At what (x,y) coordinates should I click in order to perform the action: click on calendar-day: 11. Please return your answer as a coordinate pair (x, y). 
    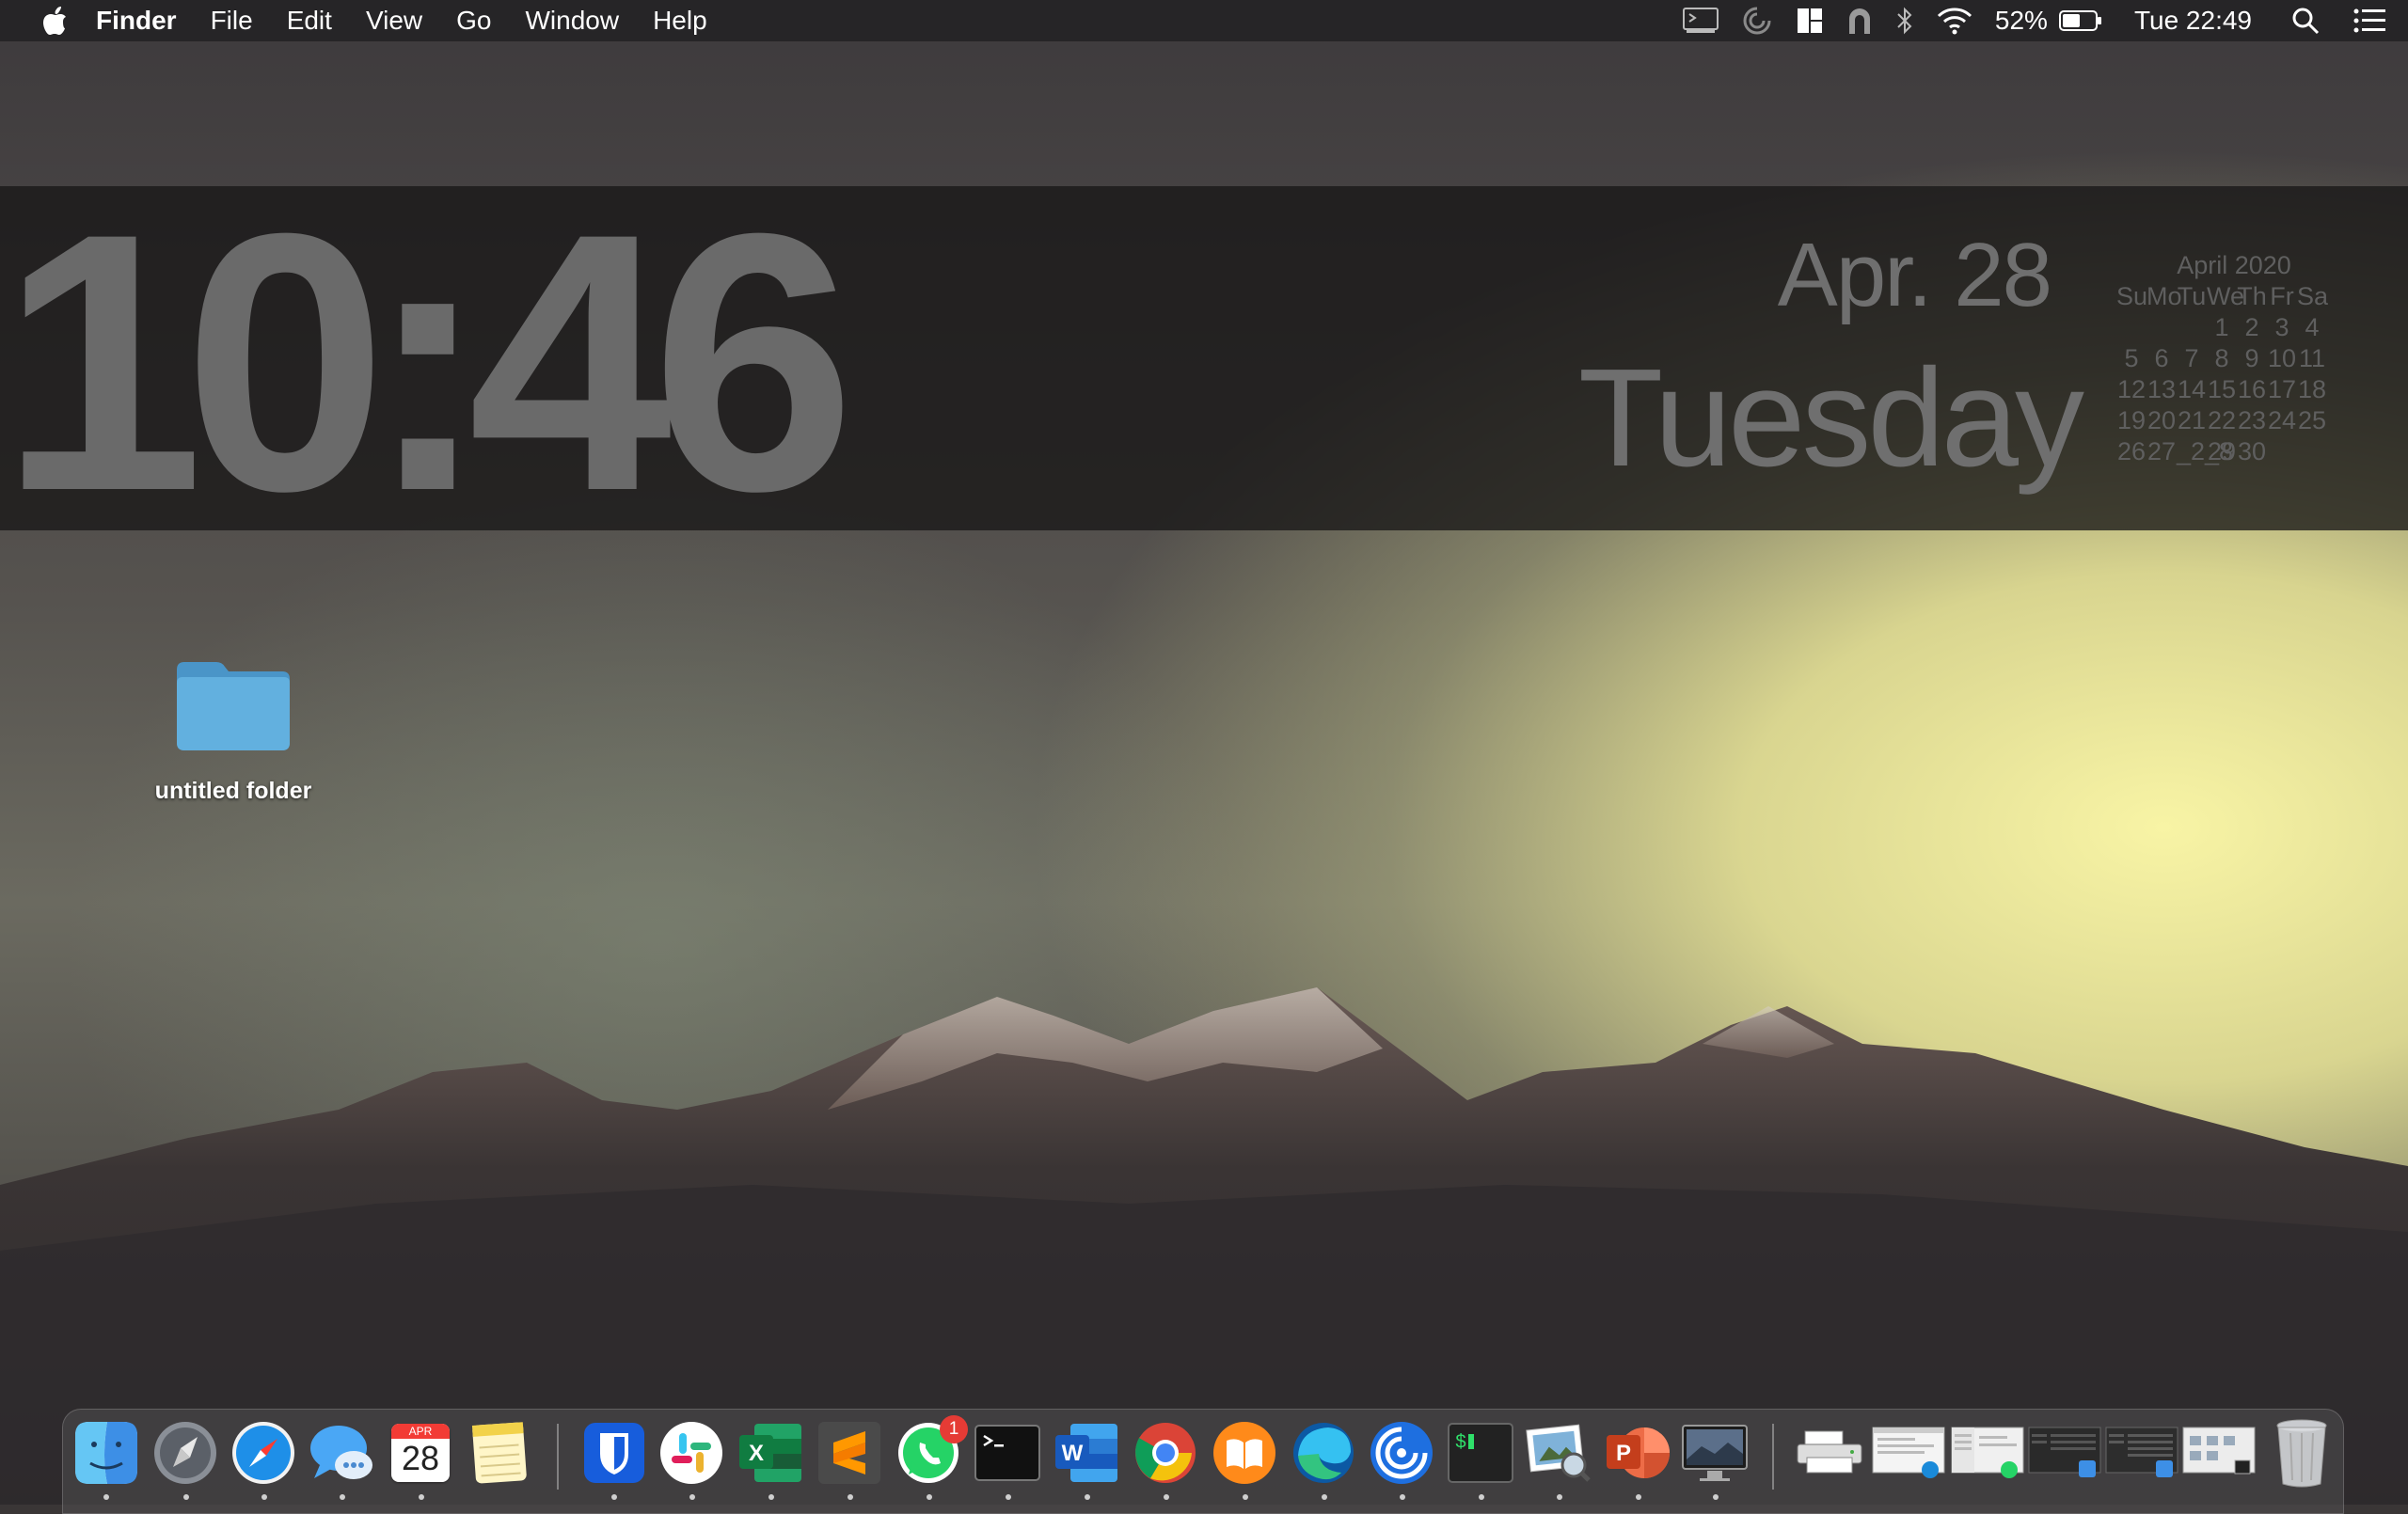
    Looking at the image, I should click on (2312, 358).